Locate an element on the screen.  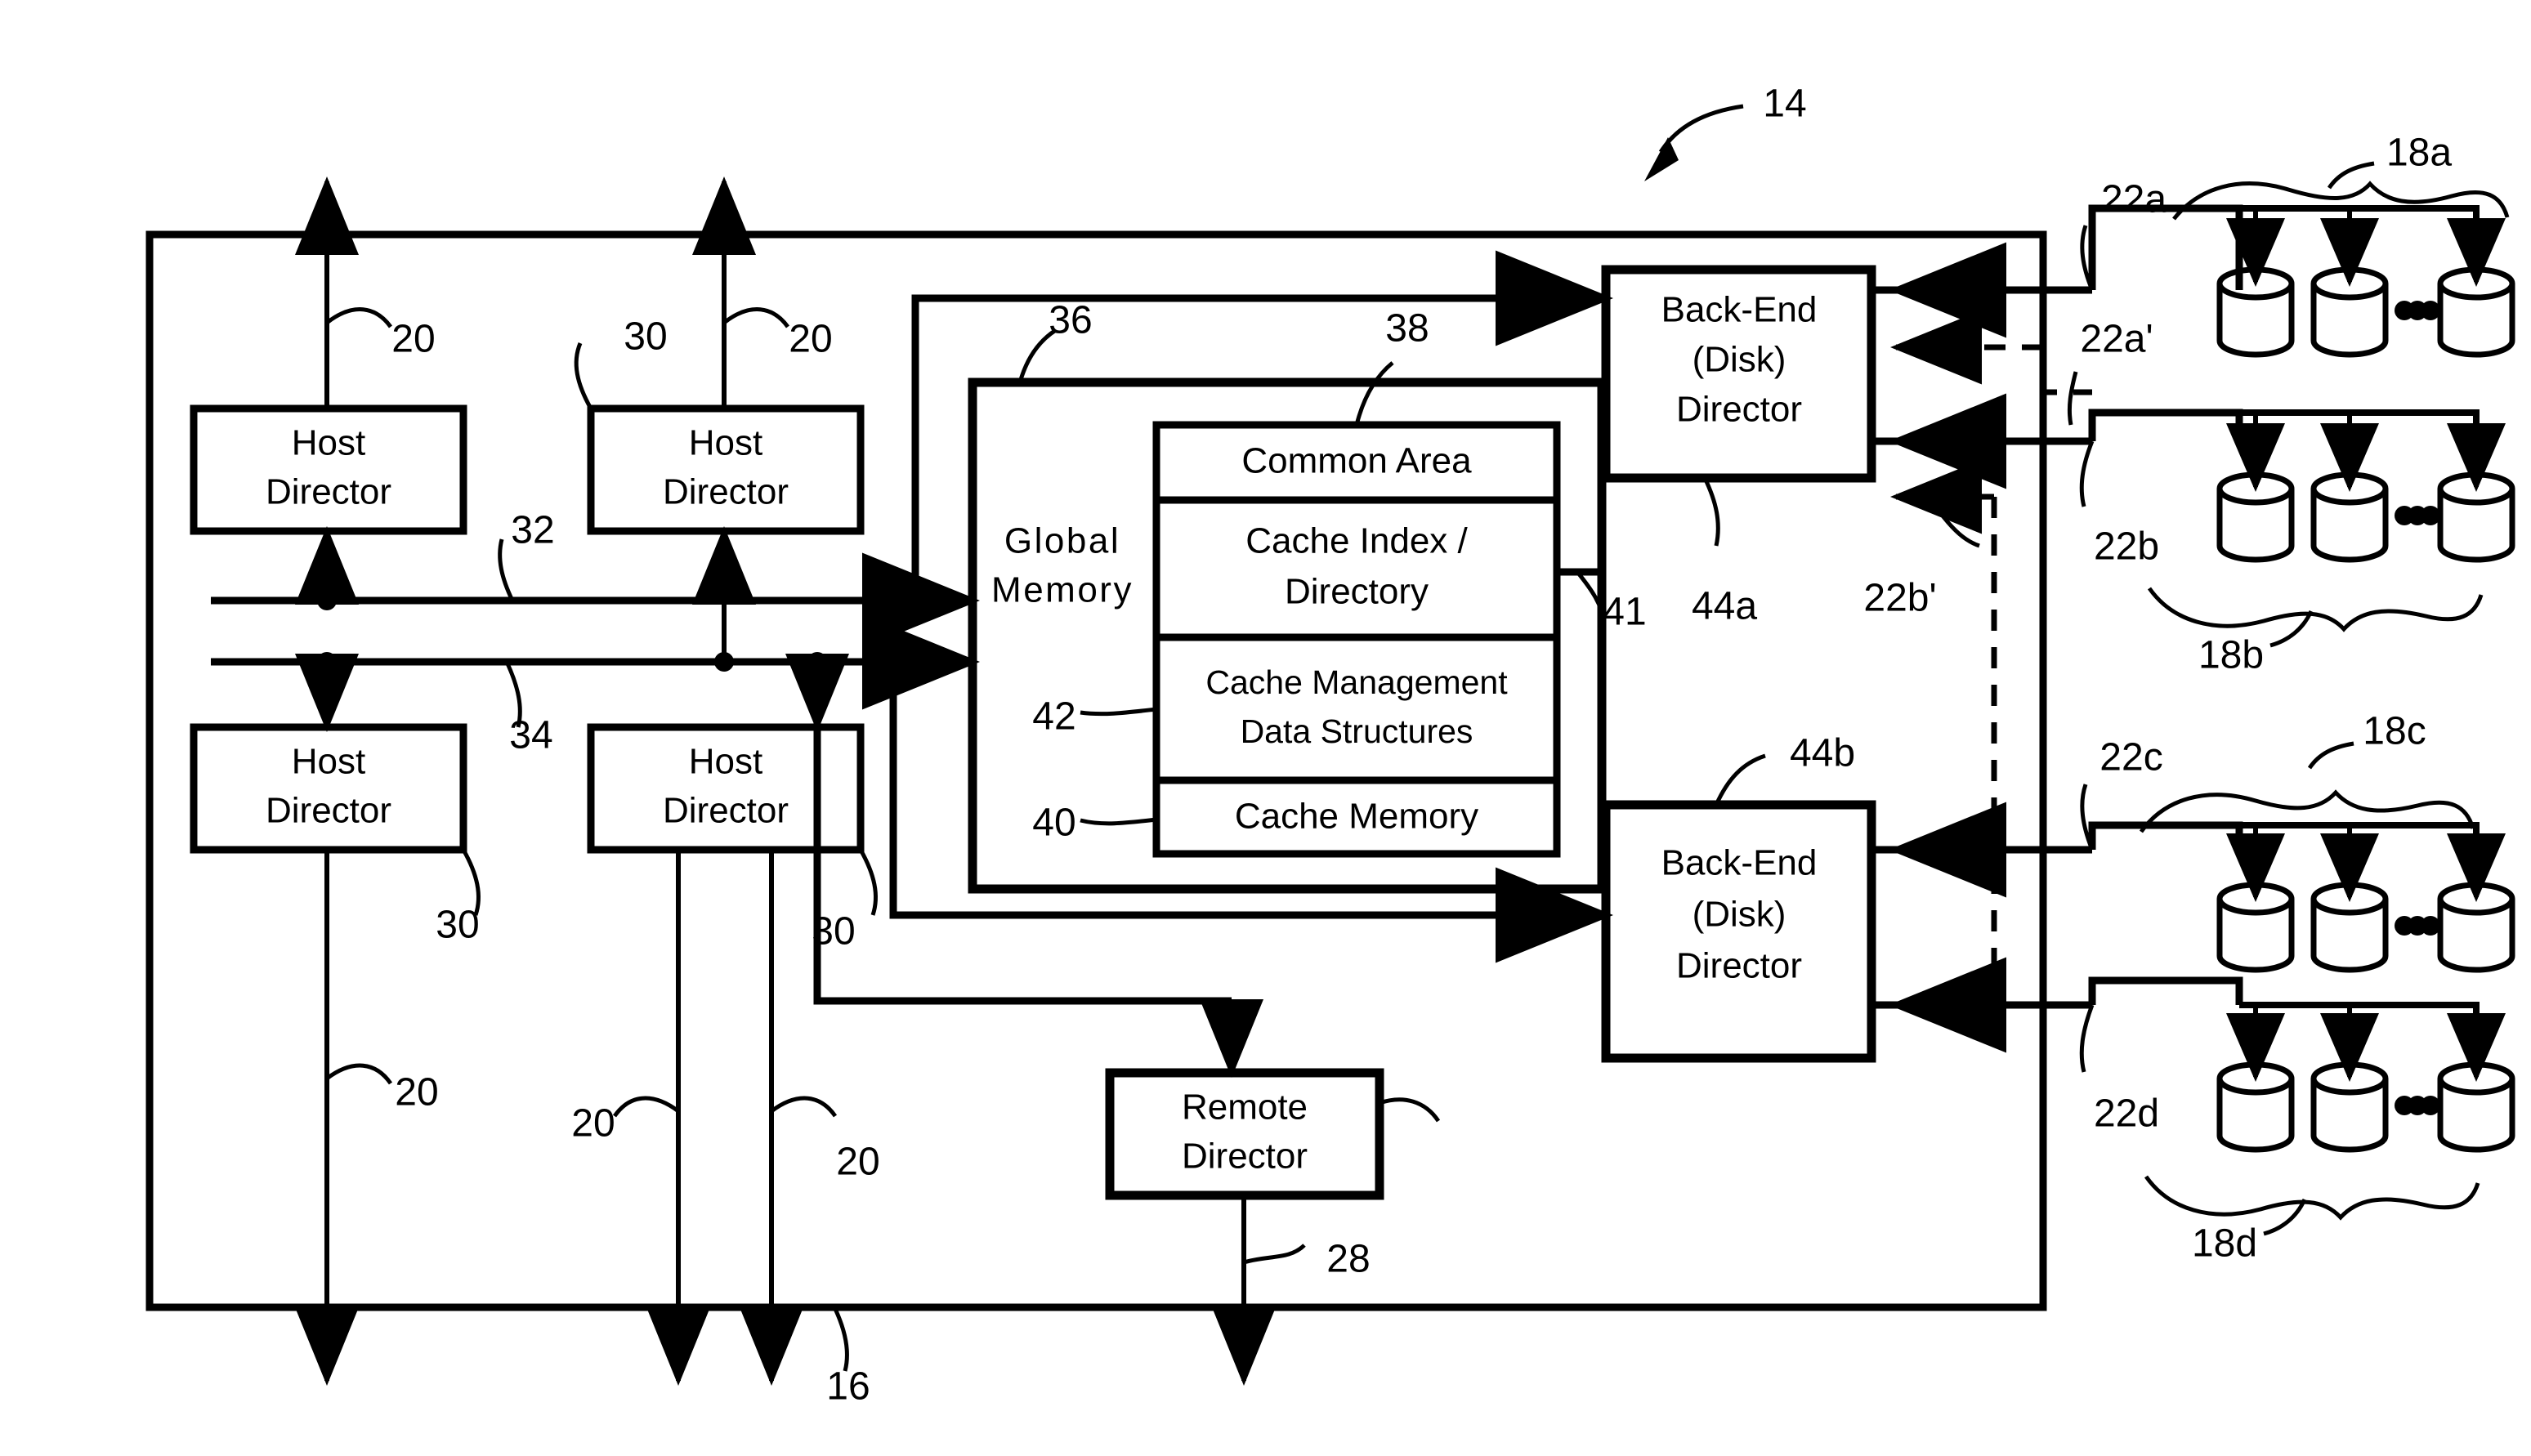
ref-22a: 22a is located at coordinates (2134, 199).